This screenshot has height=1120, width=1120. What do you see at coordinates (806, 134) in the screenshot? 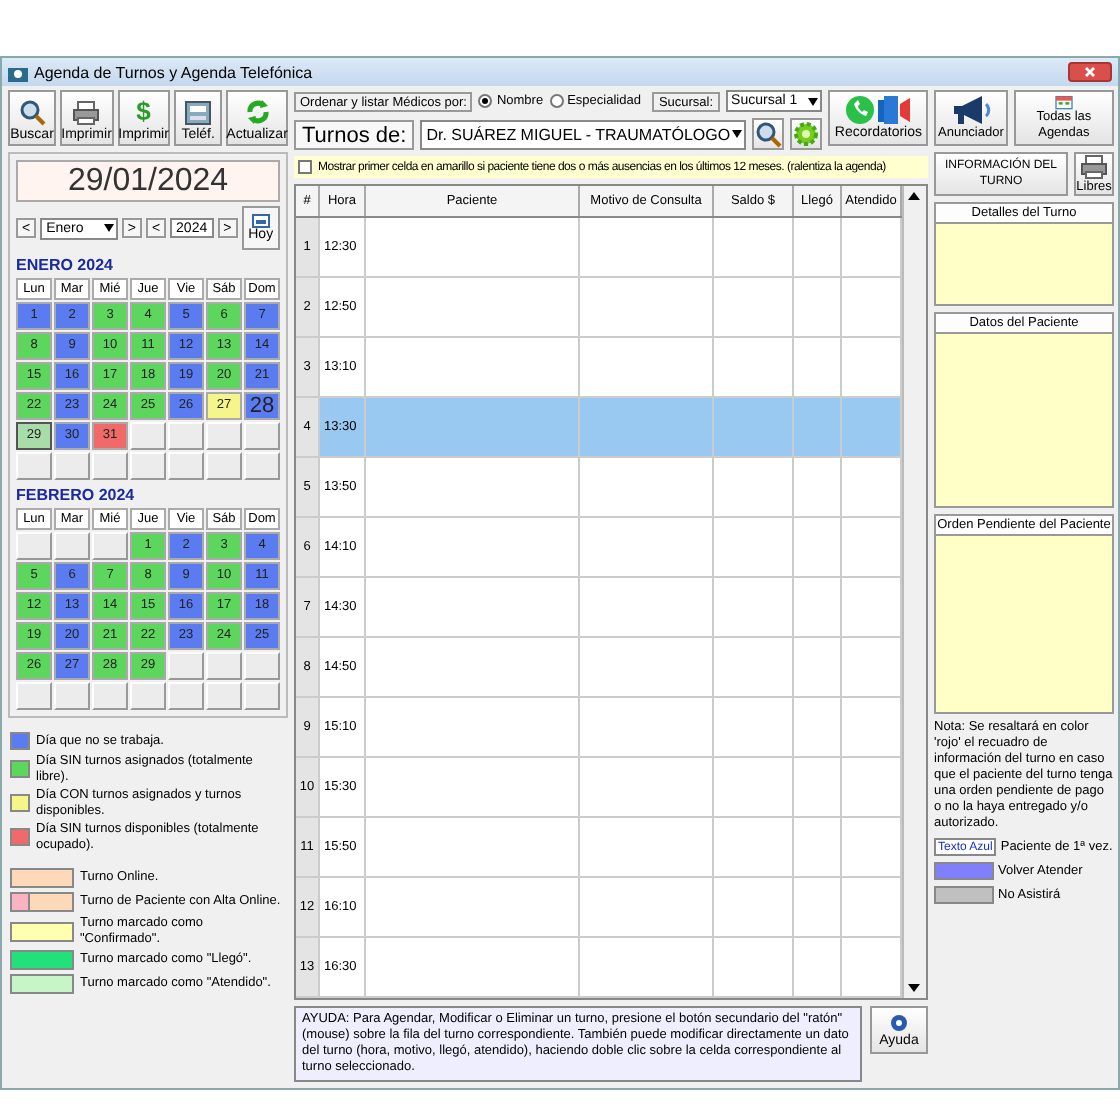
I see `gear-icon` at bounding box center [806, 134].